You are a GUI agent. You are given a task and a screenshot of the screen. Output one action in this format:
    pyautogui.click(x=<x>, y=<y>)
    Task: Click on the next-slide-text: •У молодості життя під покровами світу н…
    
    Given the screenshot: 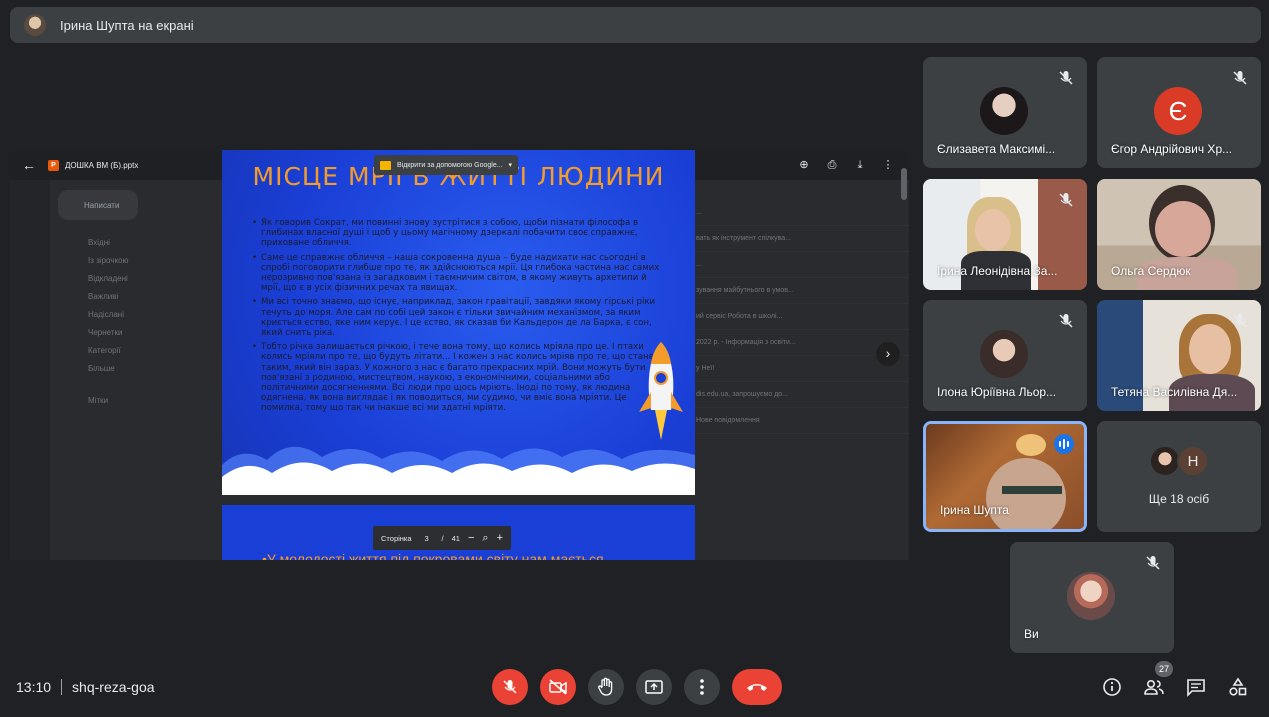 What is the action you would take?
    pyautogui.click(x=433, y=555)
    